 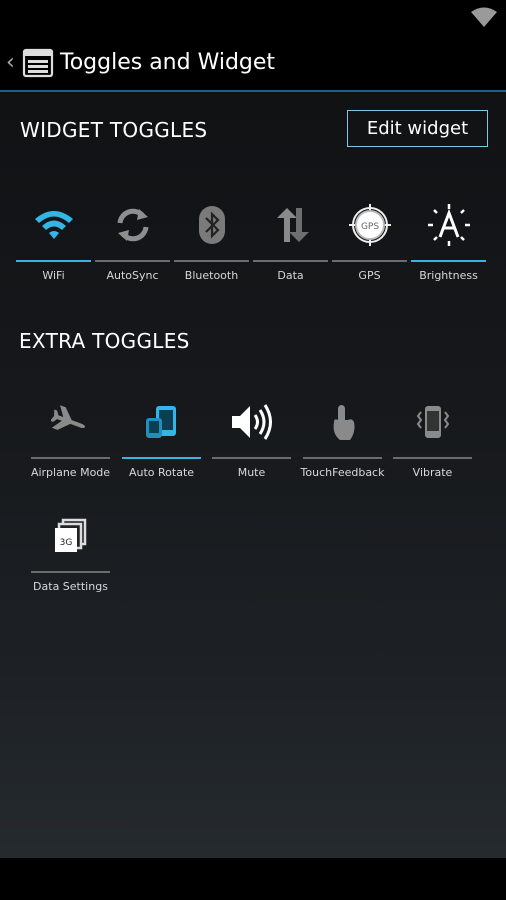 What do you see at coordinates (53, 225) in the screenshot?
I see `wifi-icon` at bounding box center [53, 225].